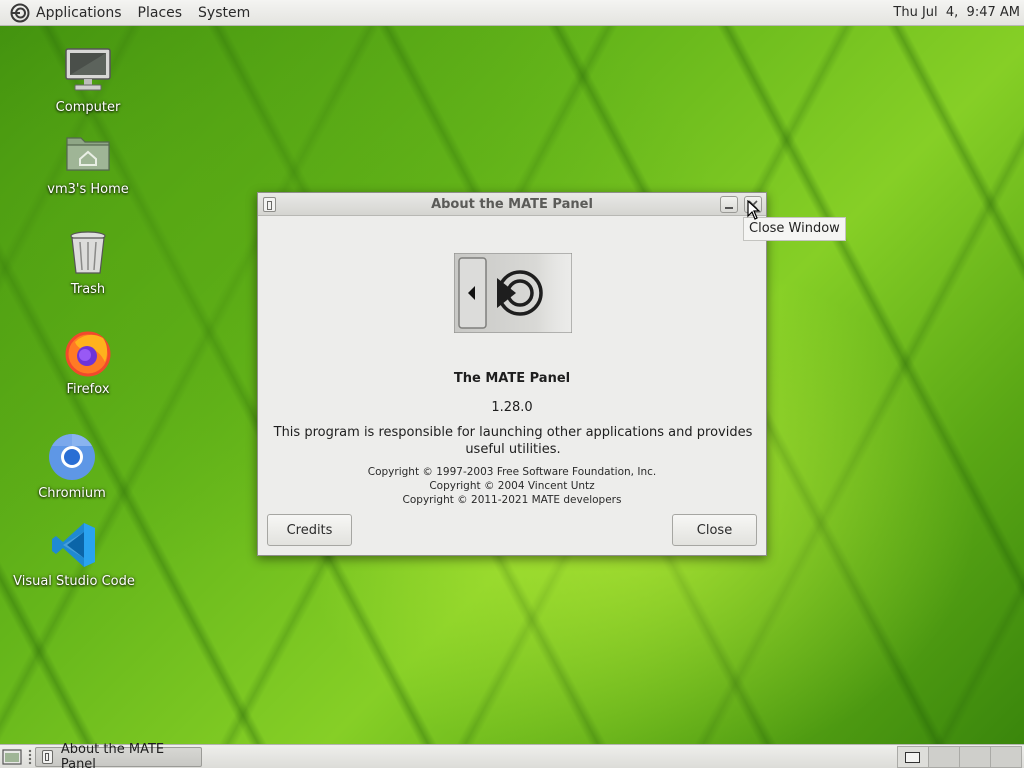 This screenshot has width=1024, height=768. Describe the element at coordinates (74, 581) in the screenshot. I see `desktop-icon-label: Visual Studio Code` at that location.